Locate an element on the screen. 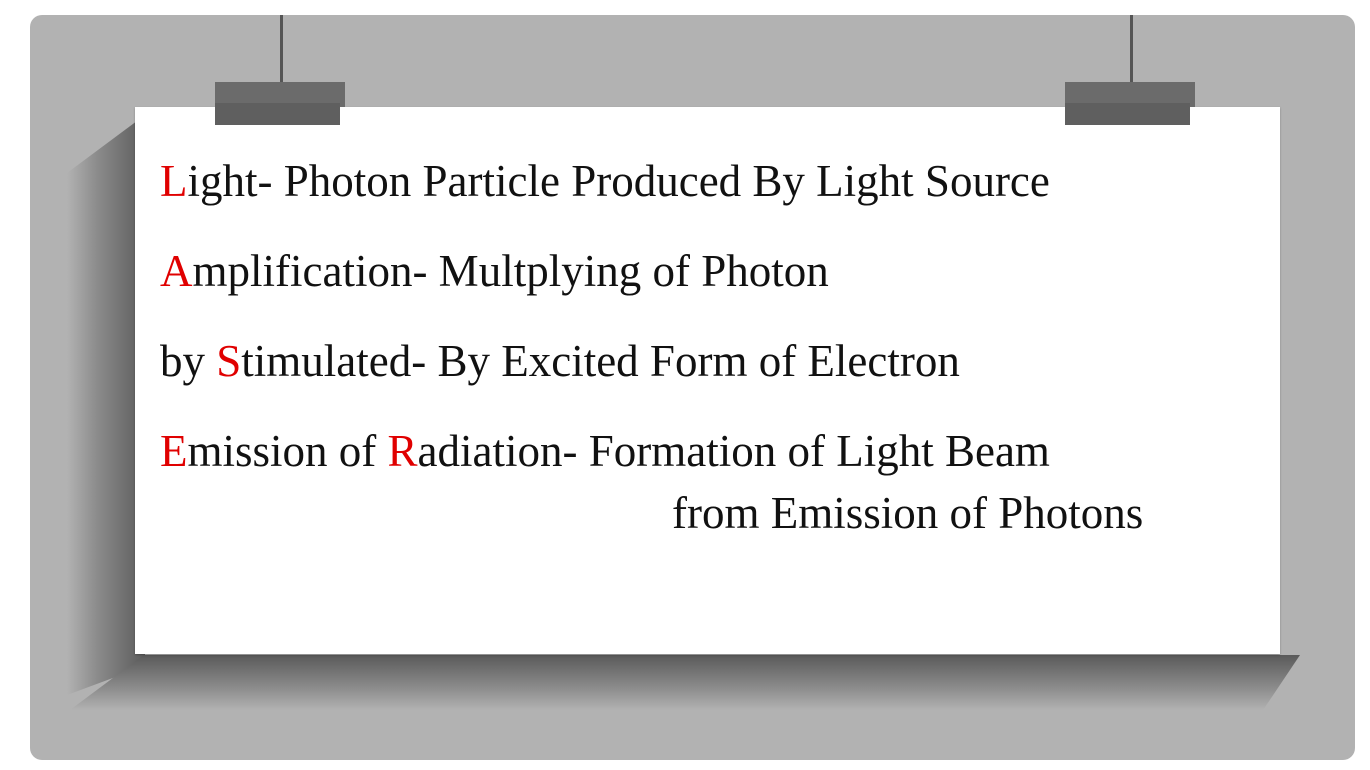 The height and width of the screenshot is (770, 1370). acronym-initial: A is located at coordinates (176, 271).